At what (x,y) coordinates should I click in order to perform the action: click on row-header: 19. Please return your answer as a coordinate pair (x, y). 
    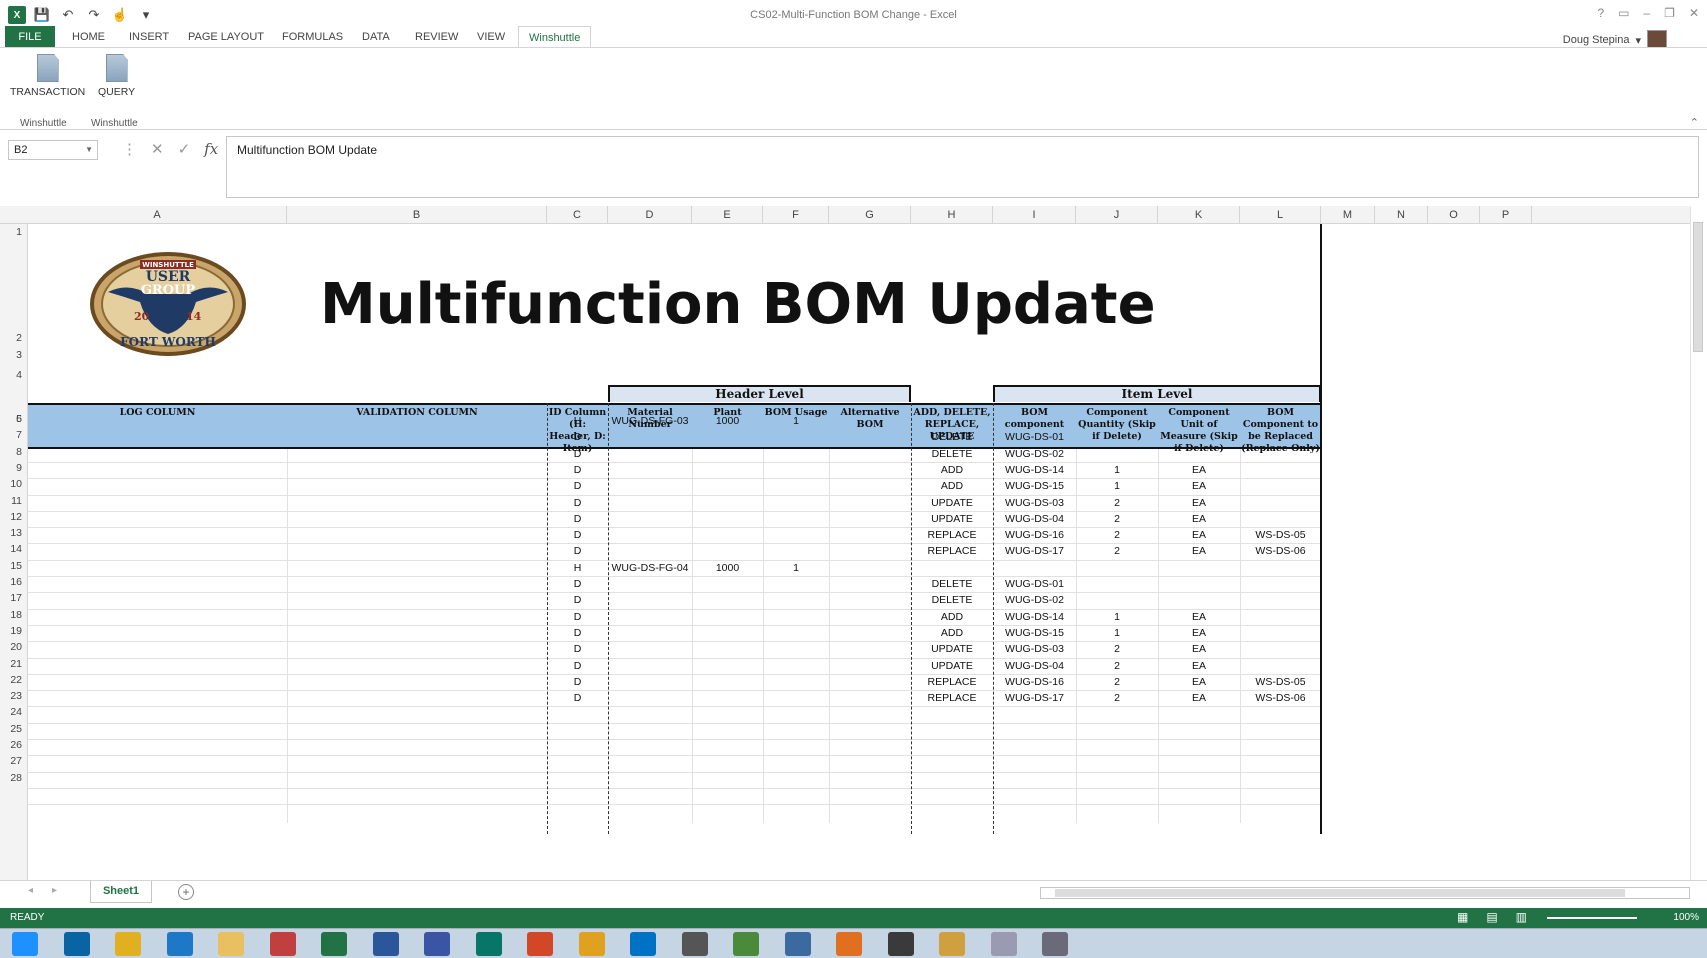
    Looking at the image, I should click on (14, 631).